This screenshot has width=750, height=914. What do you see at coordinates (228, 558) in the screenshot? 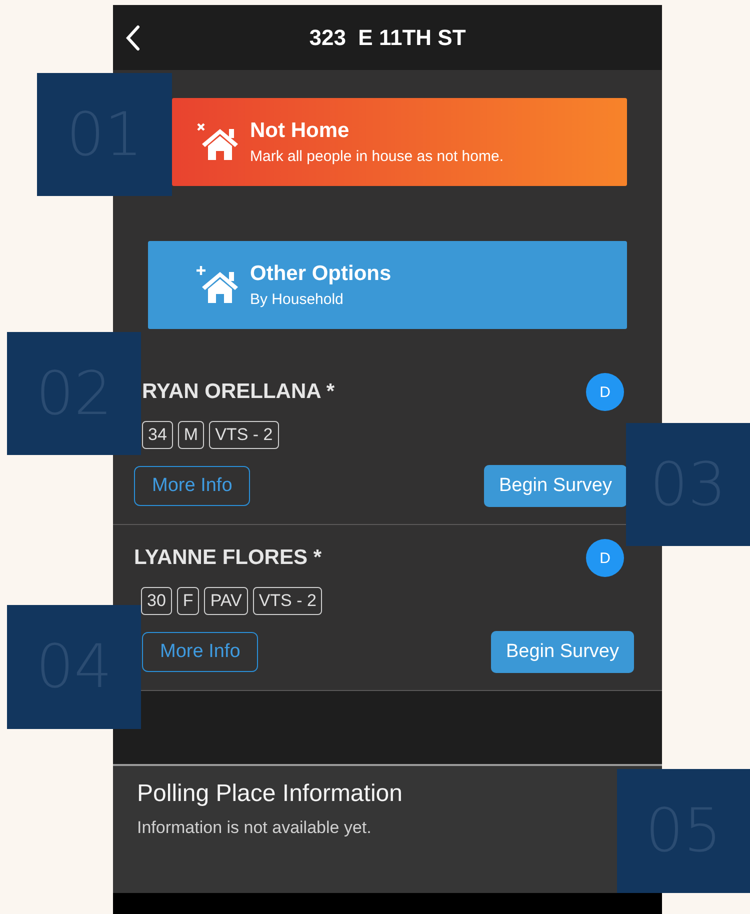
I see `person-name: LYANNE FLORES *` at bounding box center [228, 558].